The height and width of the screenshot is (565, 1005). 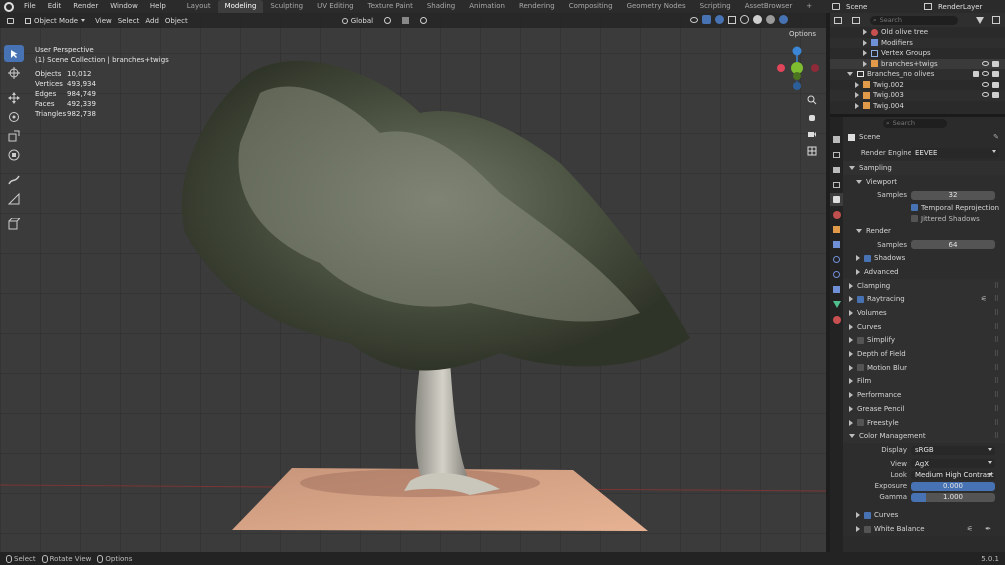 What do you see at coordinates (953, 245) in the screenshot?
I see `render-samples-field: 64` at bounding box center [953, 245].